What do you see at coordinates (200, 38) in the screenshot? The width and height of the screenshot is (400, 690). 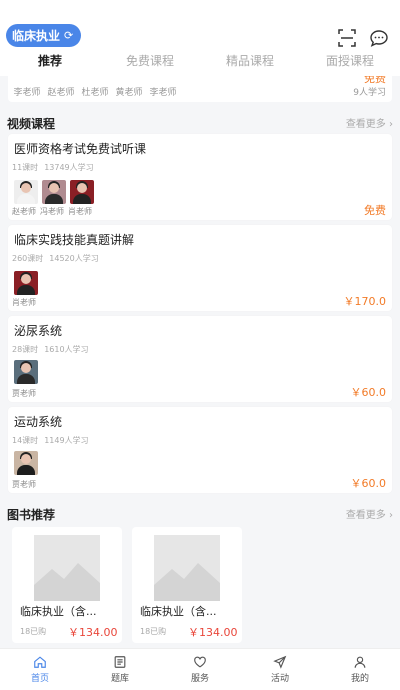 I see `app-header: 临床执业 ⟳ 推荐 免费课程 精品课程 面授课程` at bounding box center [200, 38].